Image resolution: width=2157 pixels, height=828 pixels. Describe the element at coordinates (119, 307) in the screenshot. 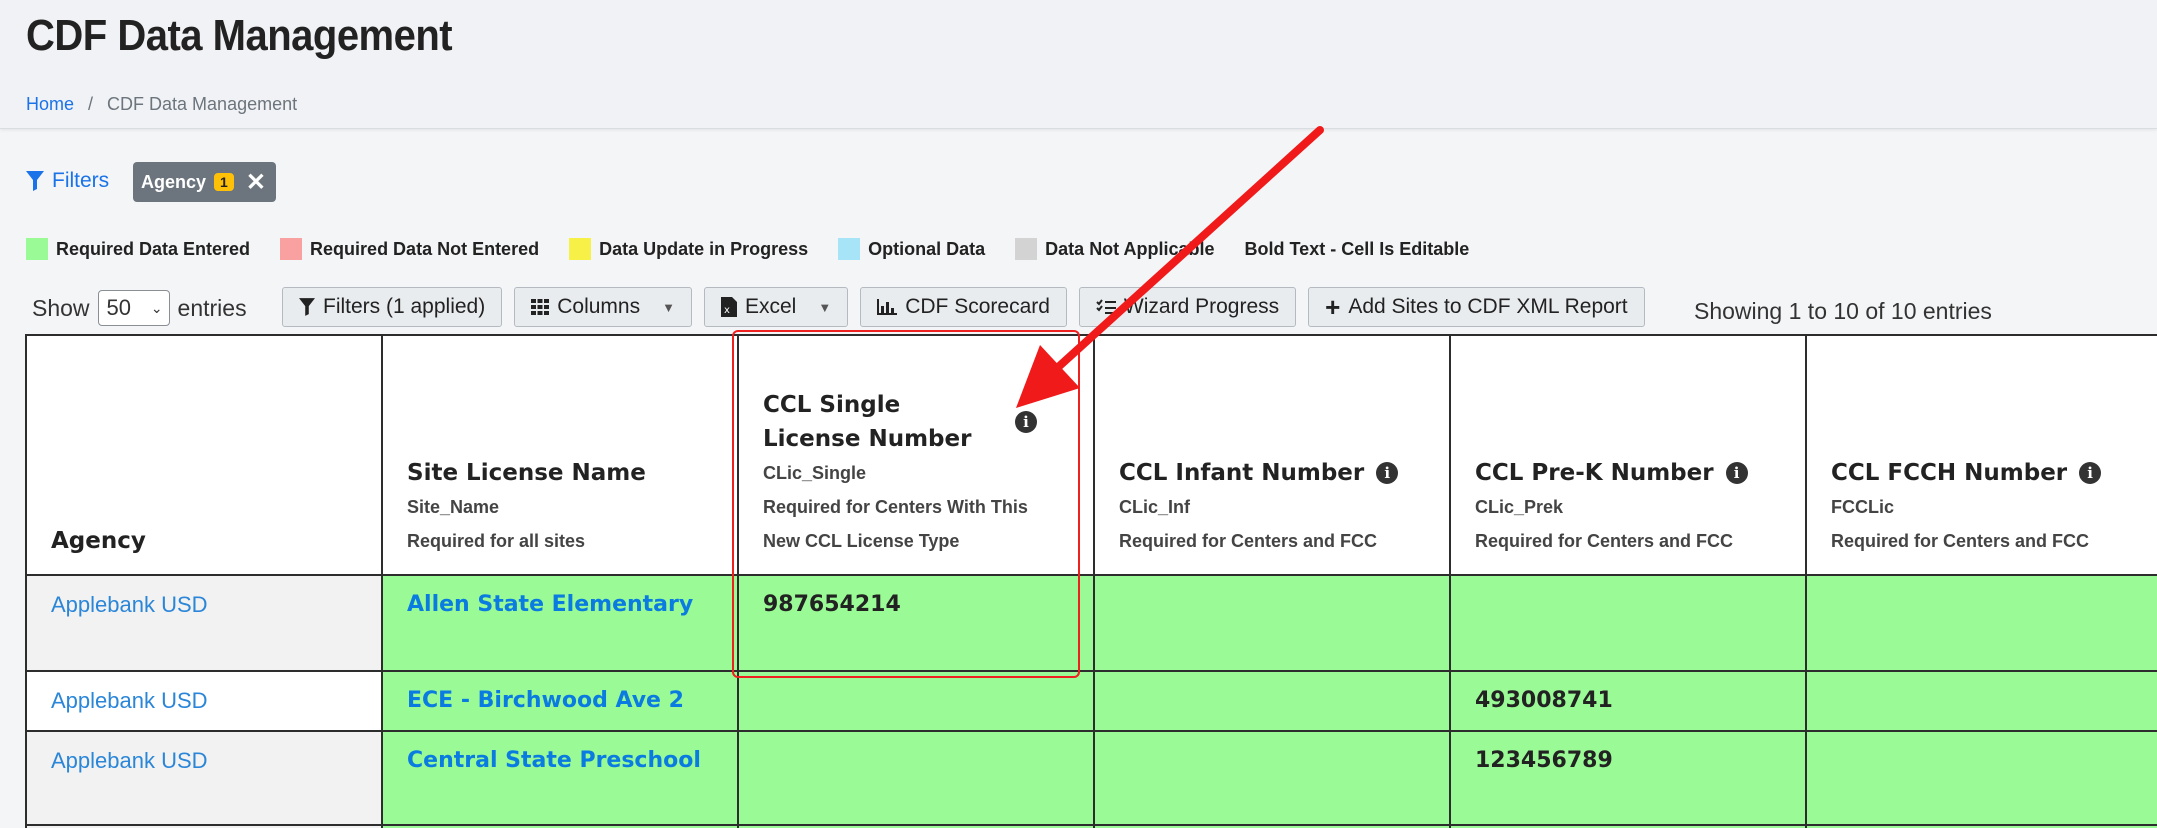

I see `page-length-value: 50` at that location.